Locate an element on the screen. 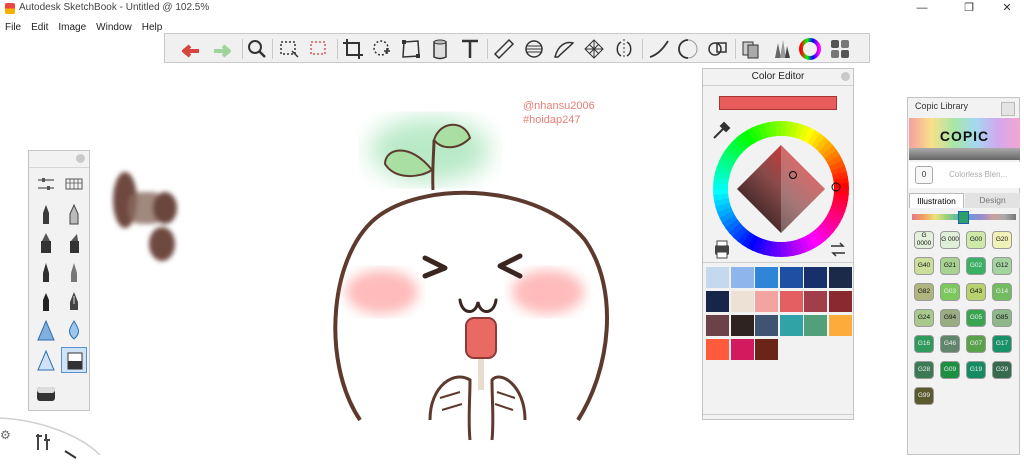 The width and height of the screenshot is (1024, 464). printer-icon is located at coordinates (722, 250).